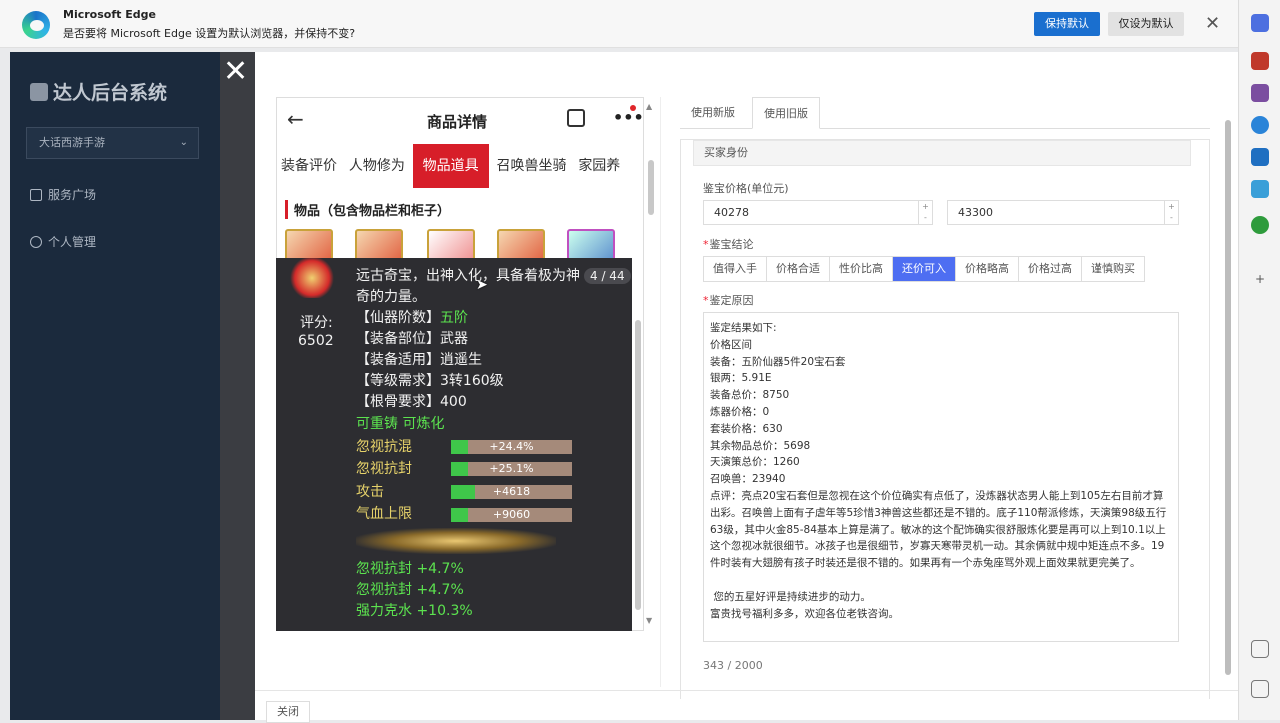  I want to click on option-bargain: 还价可入, so click(924, 269).